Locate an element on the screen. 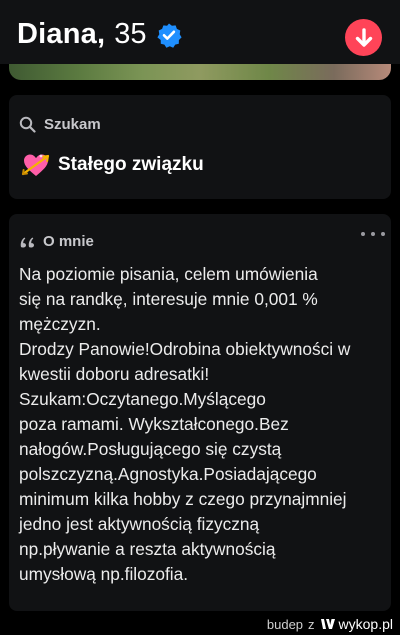  profile-age: 35 is located at coordinates (130, 34).